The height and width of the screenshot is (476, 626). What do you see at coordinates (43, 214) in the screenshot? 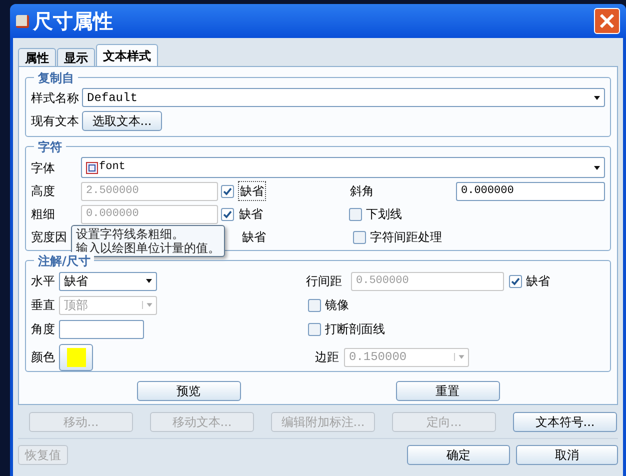
I see `field-label: 粗细` at bounding box center [43, 214].